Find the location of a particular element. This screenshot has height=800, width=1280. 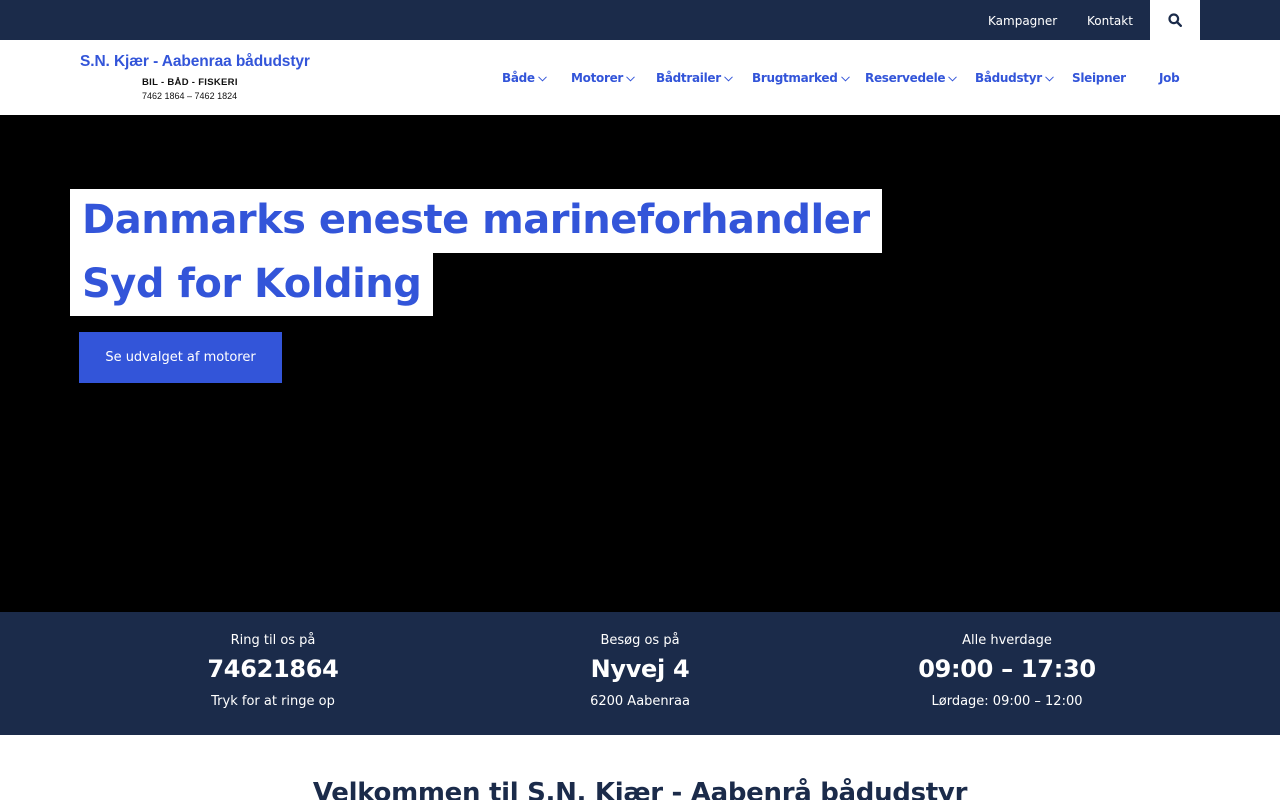

nav-item-reservedele: Reservedele is located at coordinates (911, 77).